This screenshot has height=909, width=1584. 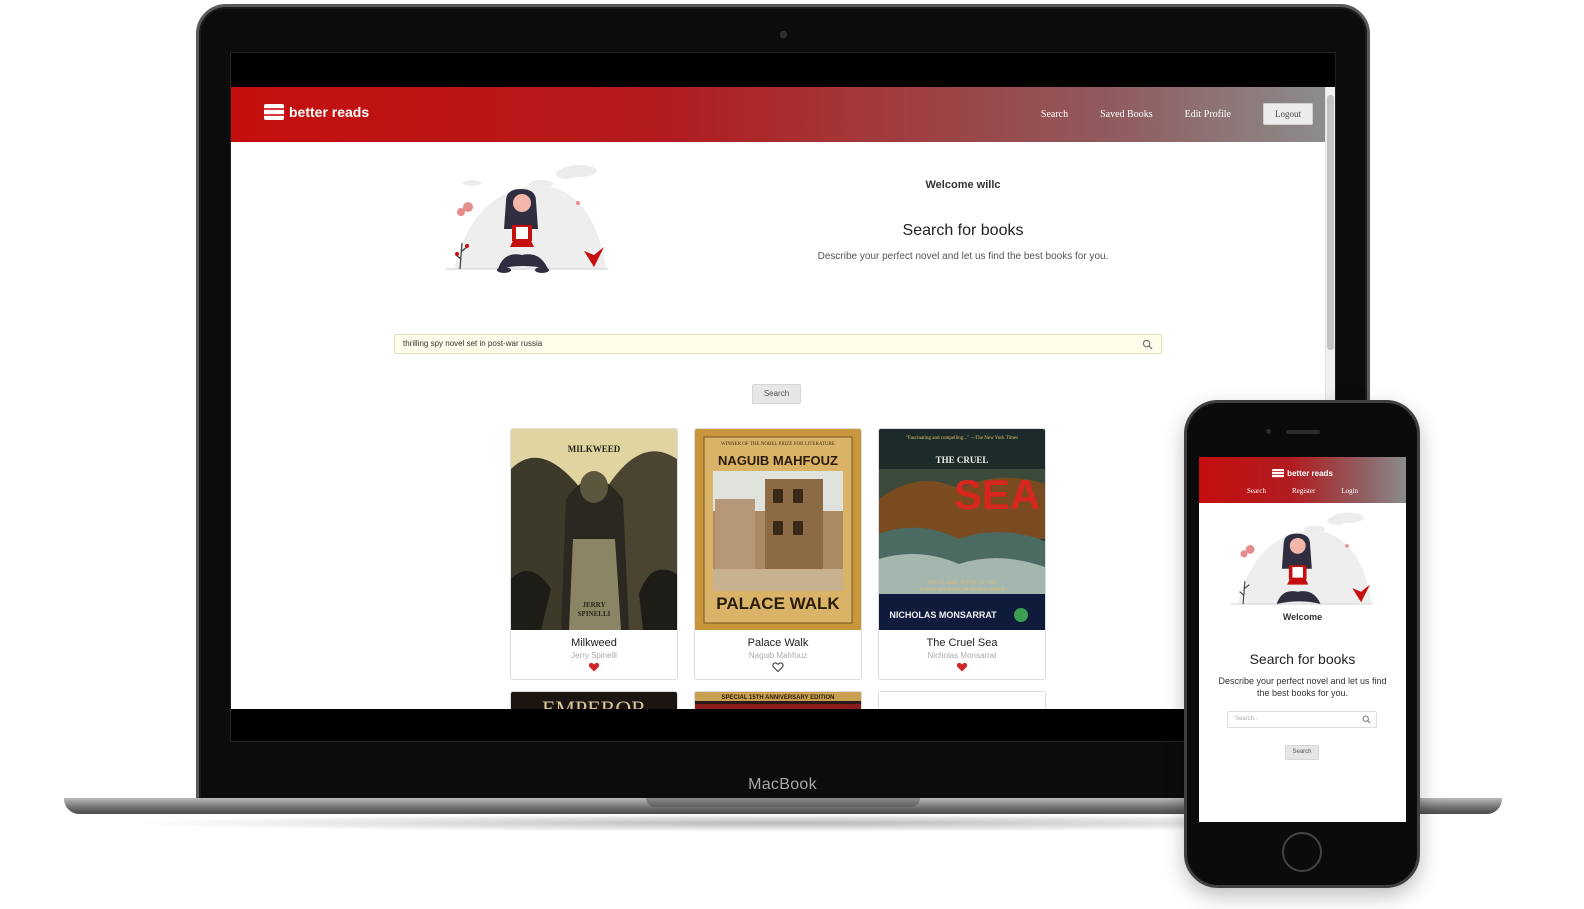 I want to click on book-card-partial: EMPEROR, so click(x=594, y=700).